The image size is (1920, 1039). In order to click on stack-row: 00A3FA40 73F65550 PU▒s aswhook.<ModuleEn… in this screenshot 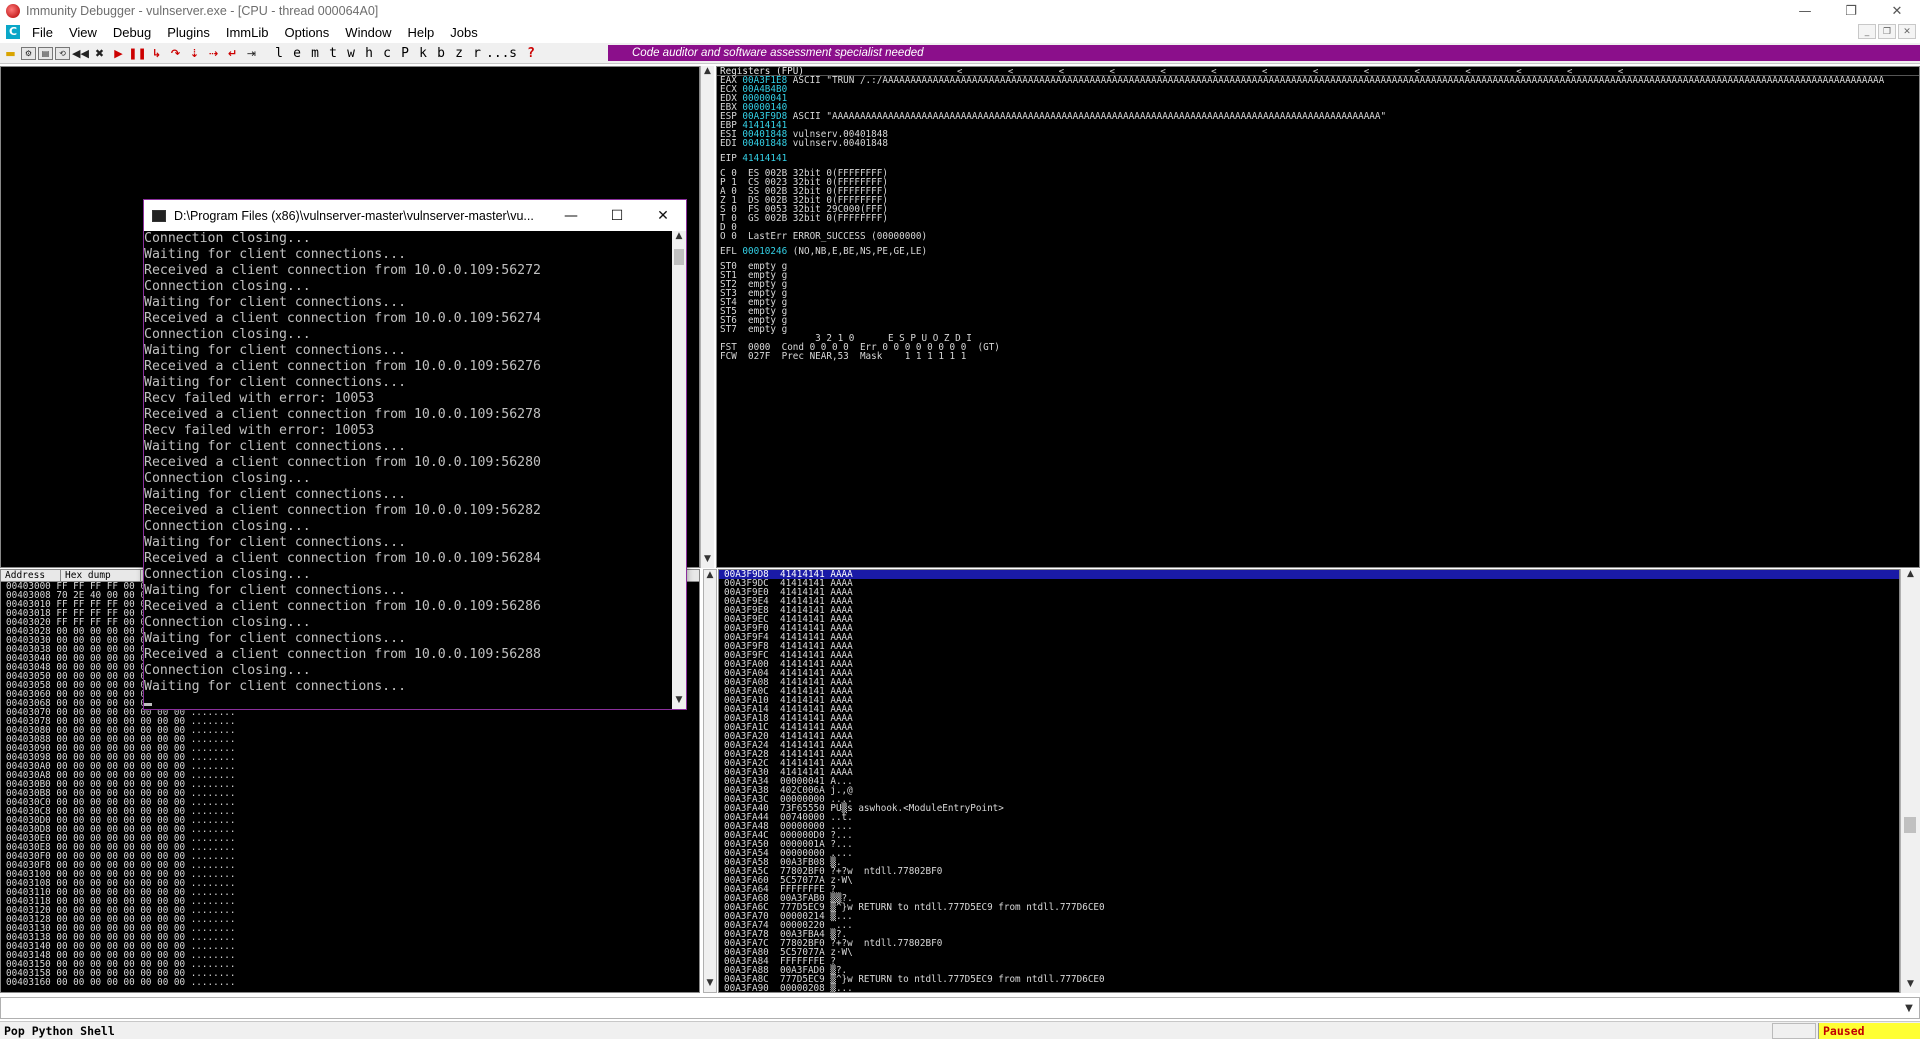, I will do `click(1309, 808)`.